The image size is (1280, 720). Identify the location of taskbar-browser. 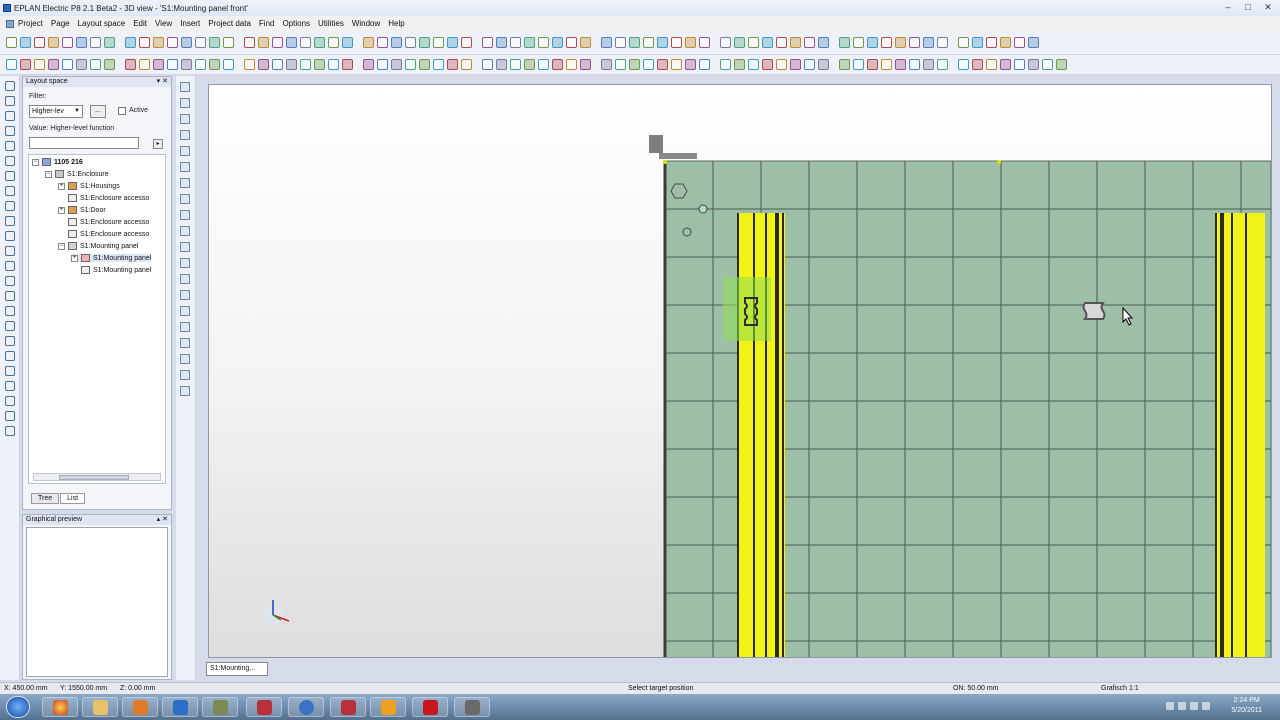
(60, 707).